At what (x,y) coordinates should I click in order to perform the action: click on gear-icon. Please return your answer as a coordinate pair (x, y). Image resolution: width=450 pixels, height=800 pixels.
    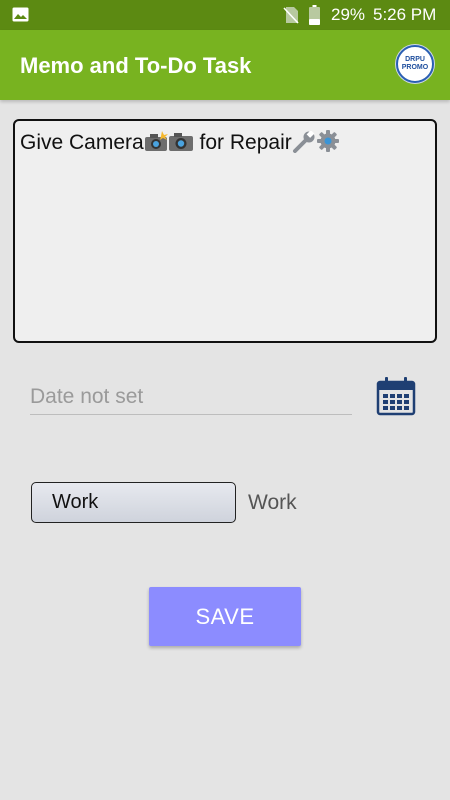
    Looking at the image, I should click on (327, 141).